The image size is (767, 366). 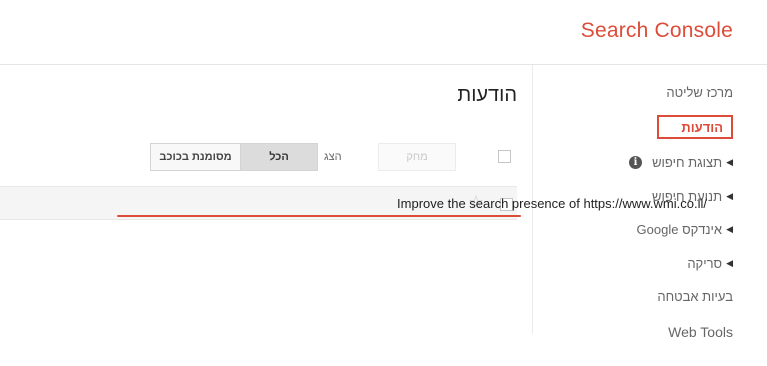 I want to click on sidebar-item-label: Web Tools, so click(x=700, y=332).